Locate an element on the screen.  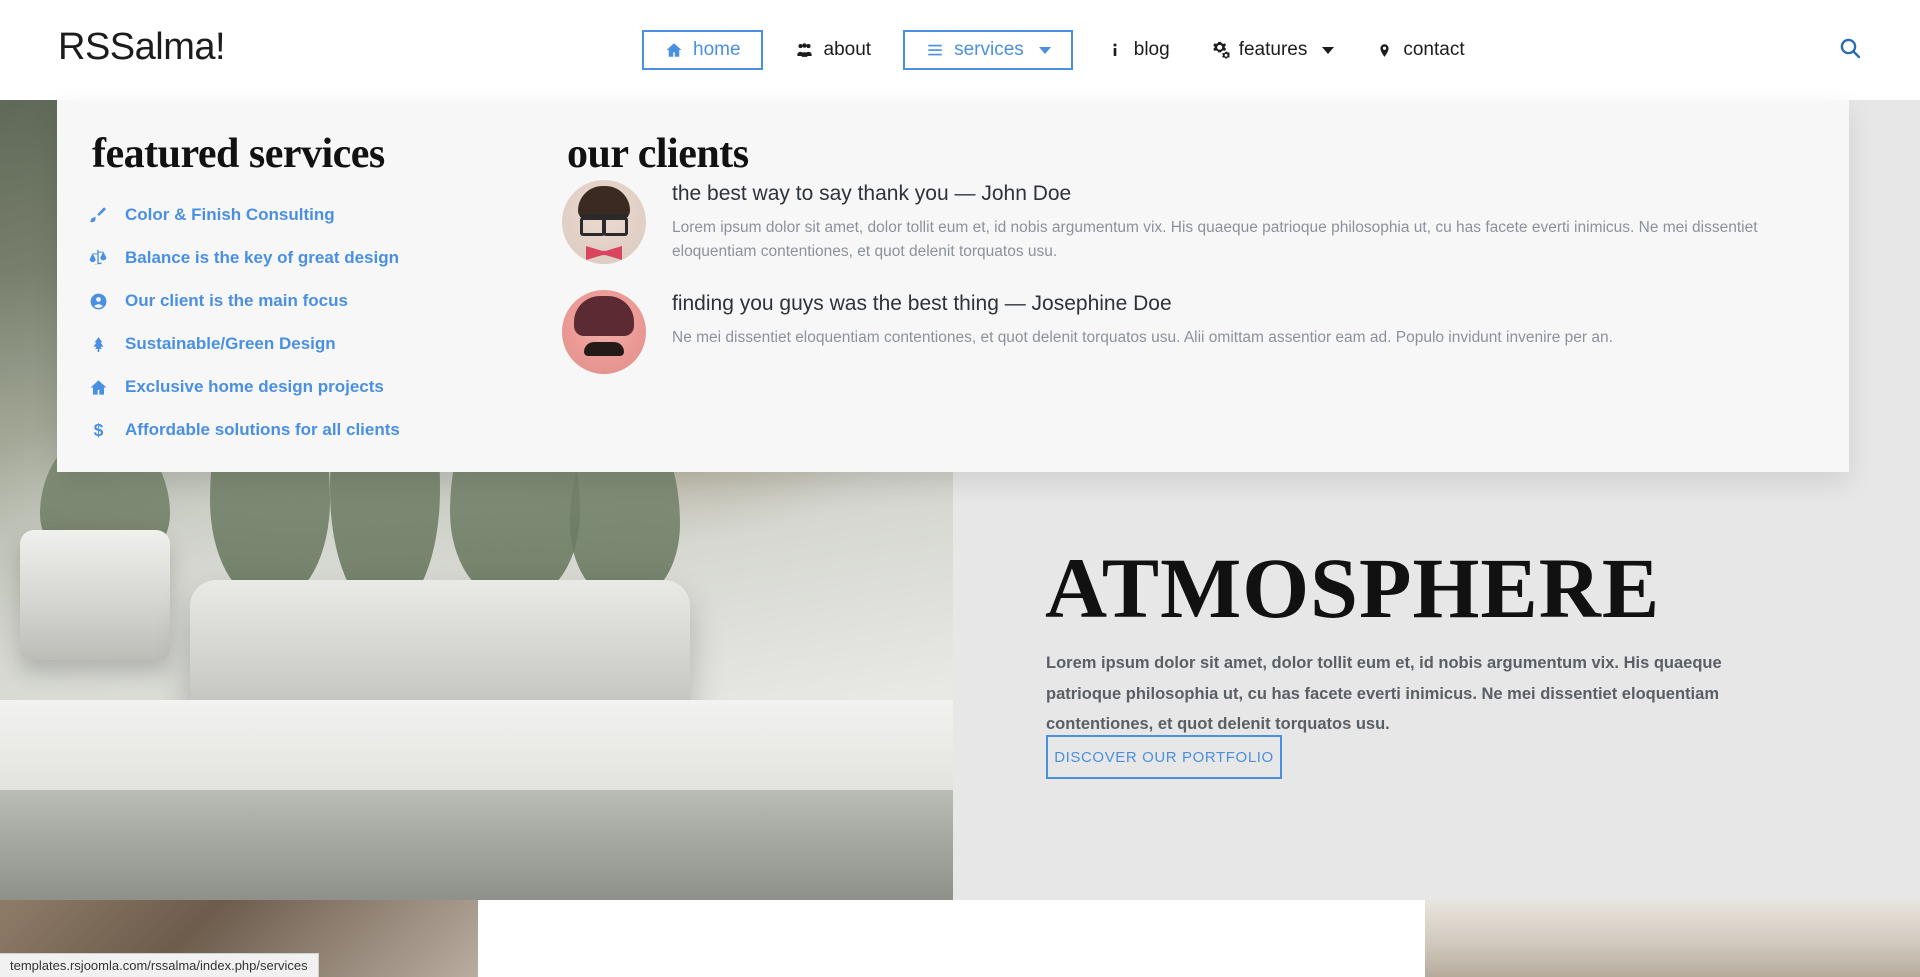
nav-item-blog: blog is located at coordinates (1137, 50).